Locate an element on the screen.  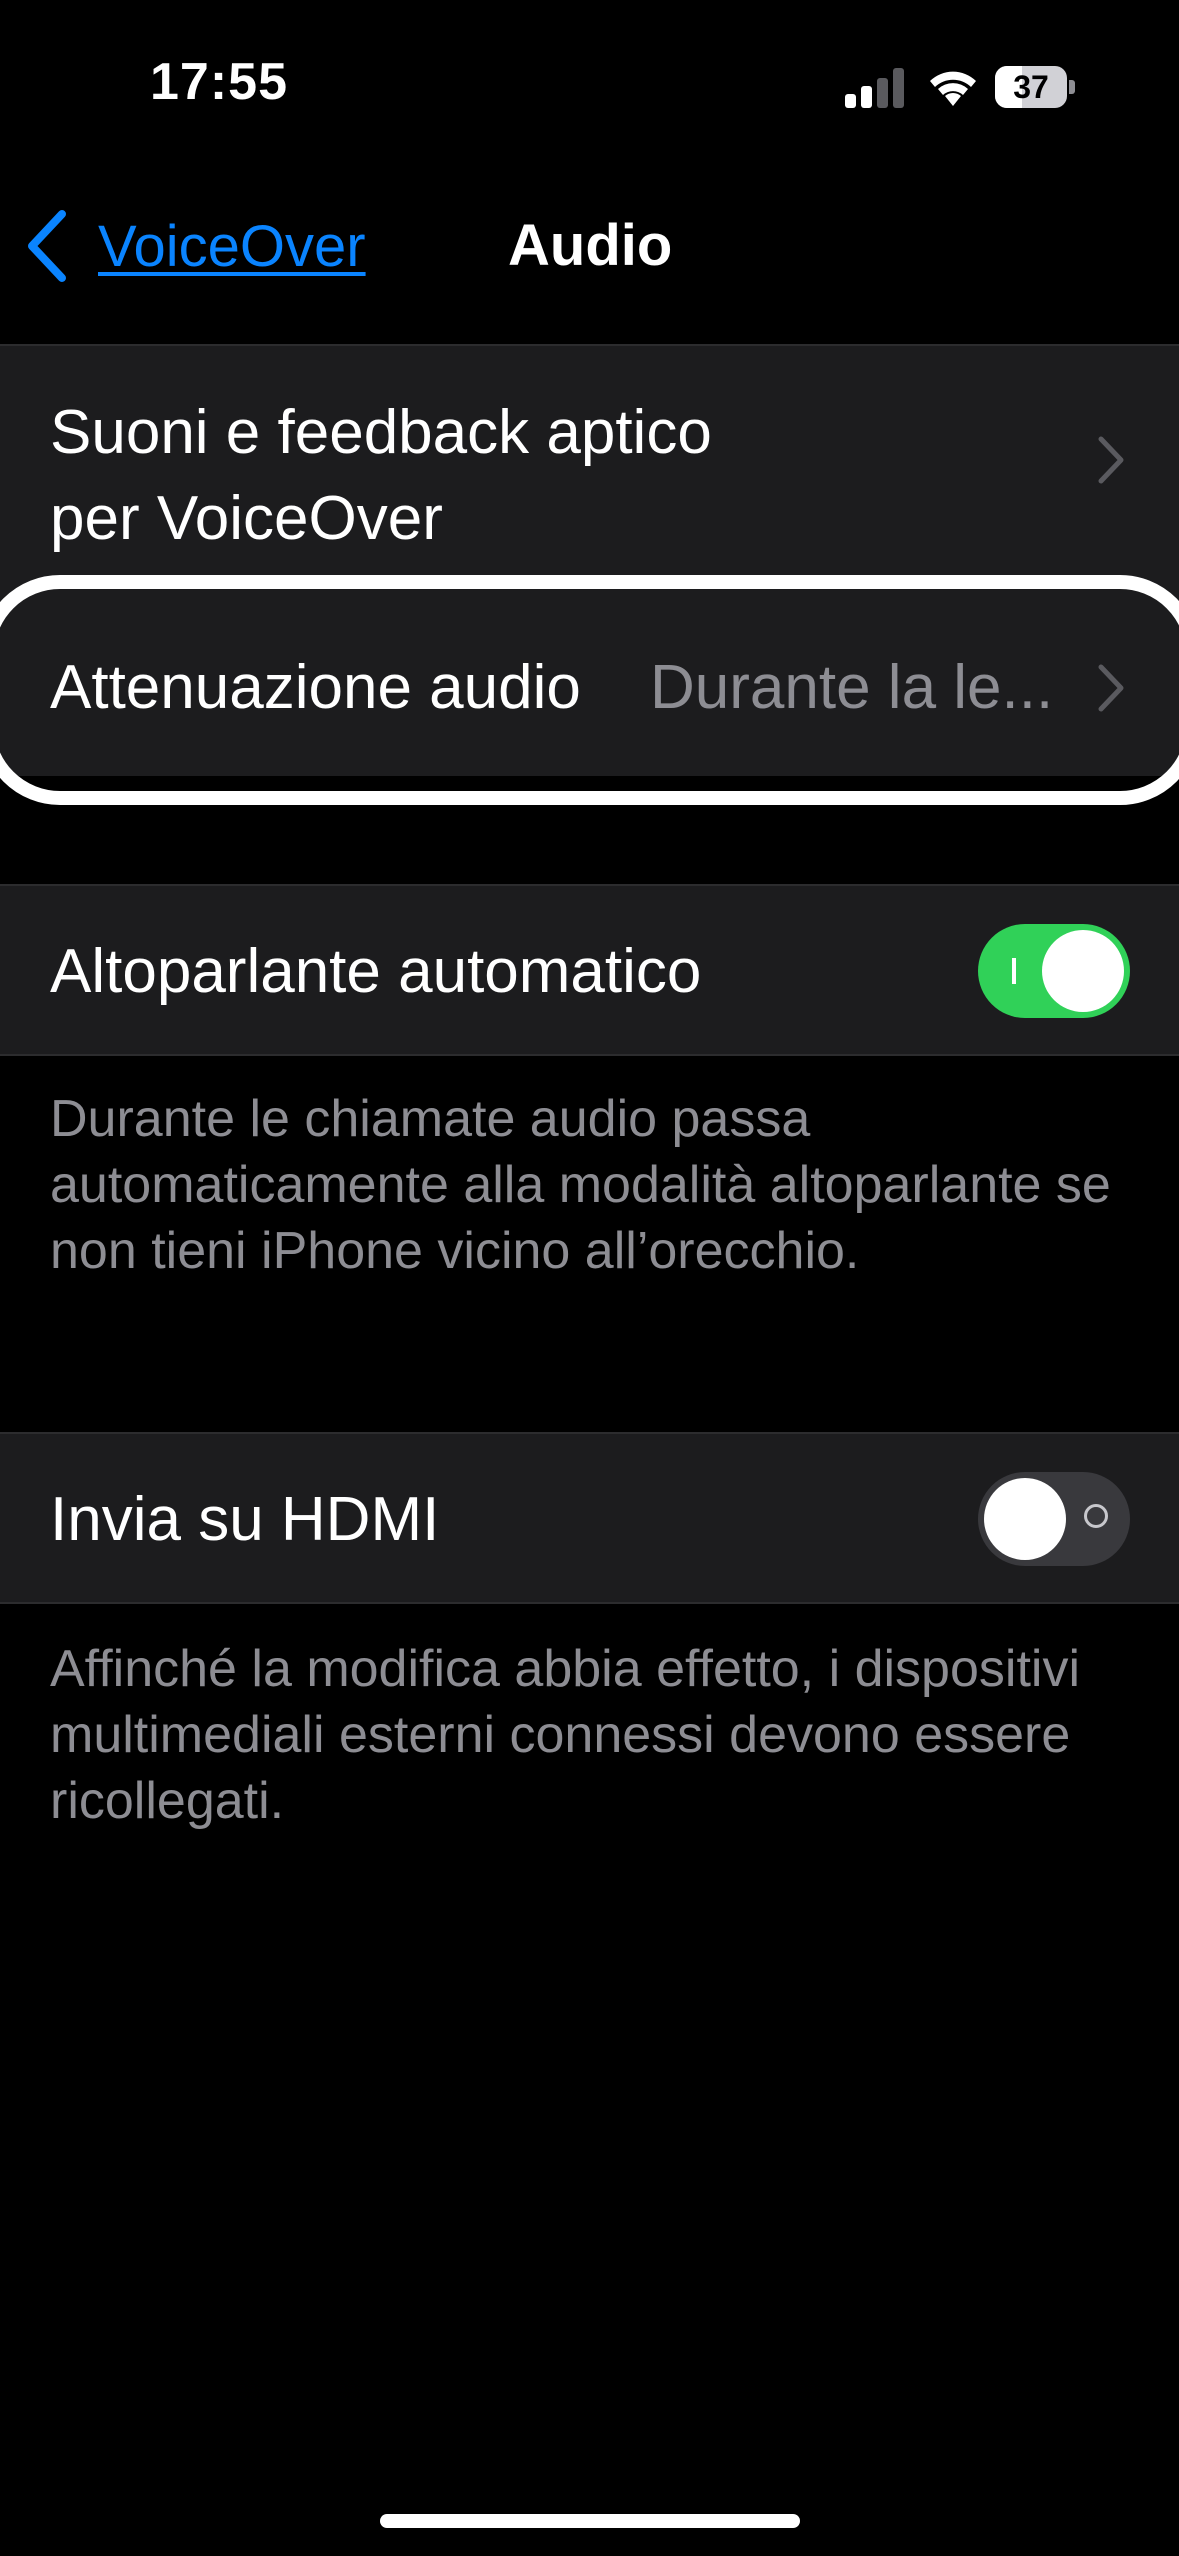
row-auto-speaker: Altoparlante automatico is located at coordinates (589, 970).